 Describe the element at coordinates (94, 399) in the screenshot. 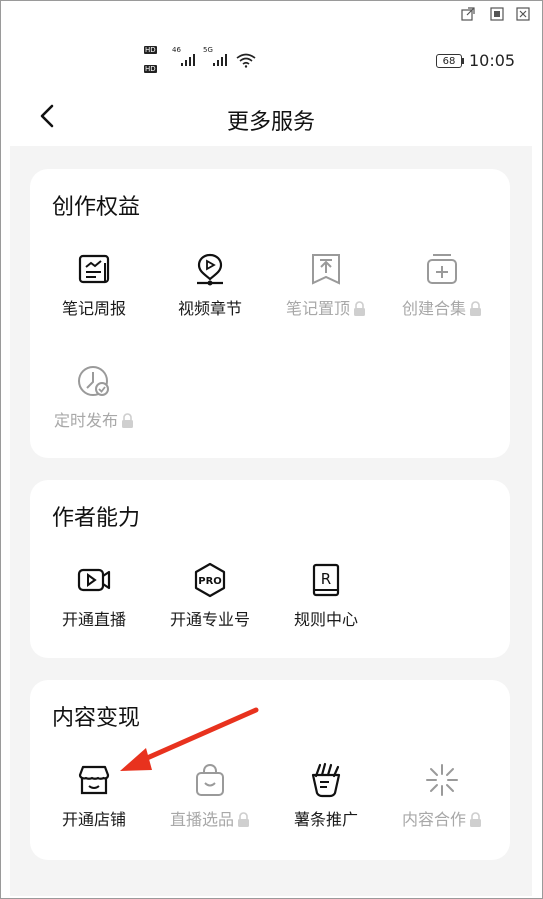

I see `service-item-scheduled-publish: 定时发布` at that location.